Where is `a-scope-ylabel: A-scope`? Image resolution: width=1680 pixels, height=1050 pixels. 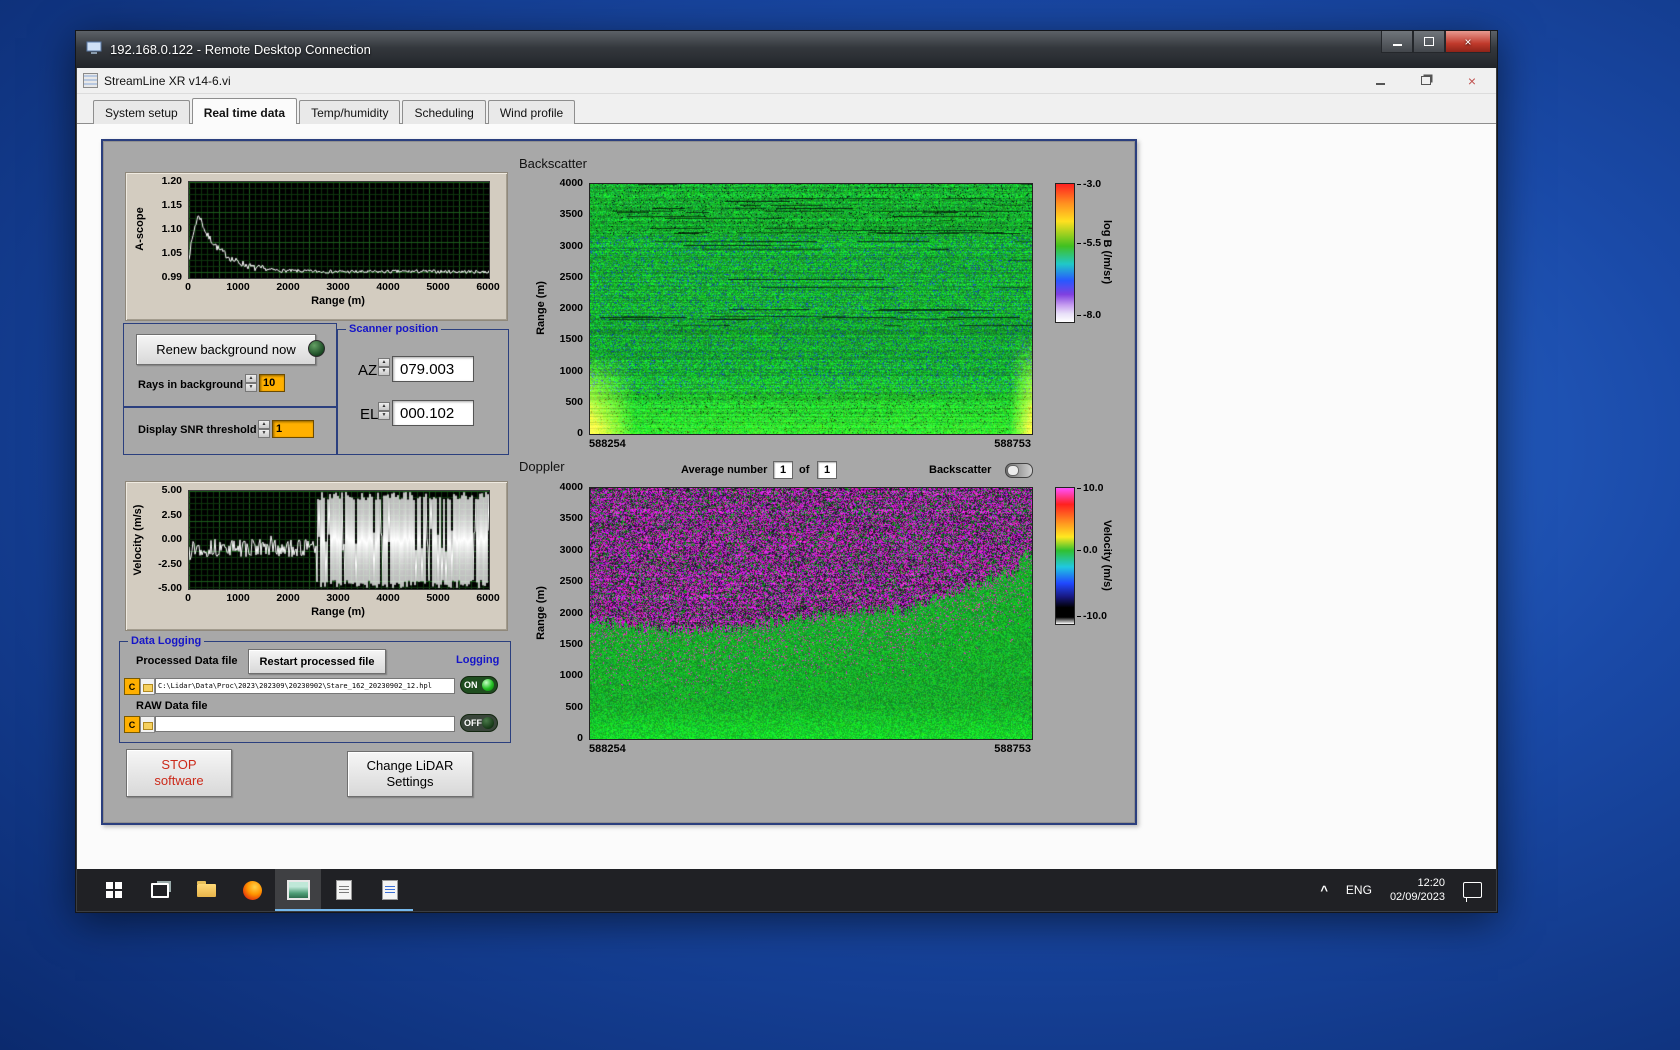
a-scope-ylabel: A-scope is located at coordinates (140, 229).